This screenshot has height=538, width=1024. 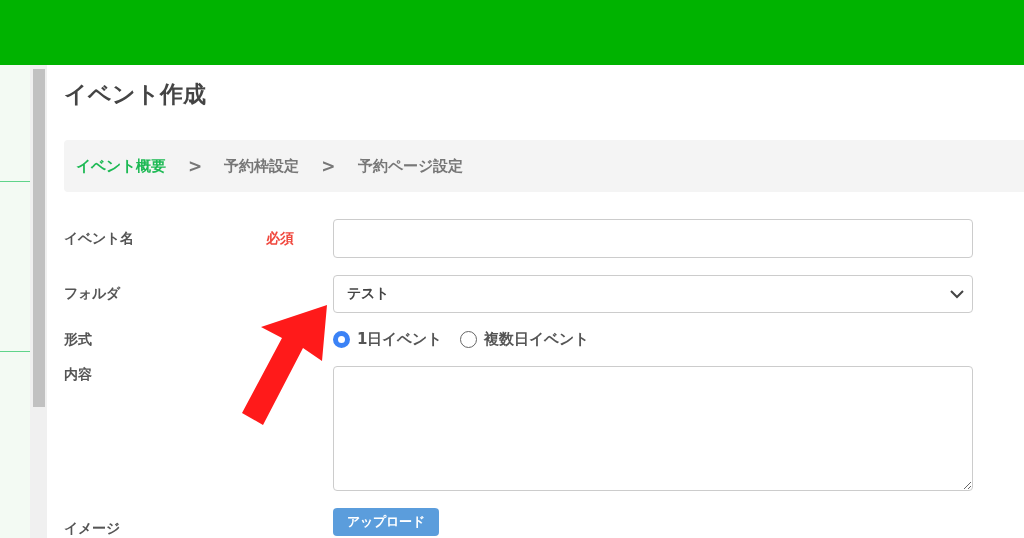 What do you see at coordinates (78, 339) in the screenshot?
I see `field-label: 形式` at bounding box center [78, 339].